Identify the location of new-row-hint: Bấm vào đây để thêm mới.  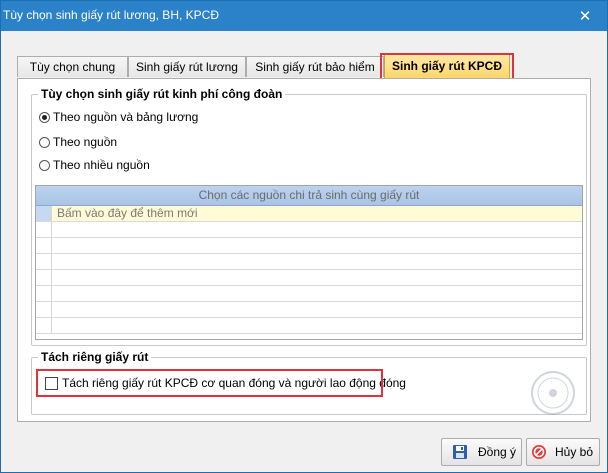
(127, 213).